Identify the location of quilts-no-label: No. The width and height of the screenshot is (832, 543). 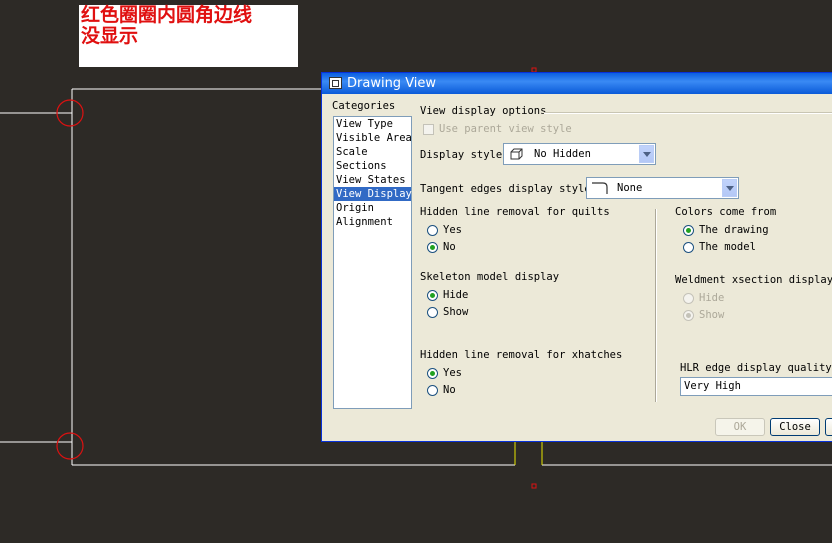
(449, 247).